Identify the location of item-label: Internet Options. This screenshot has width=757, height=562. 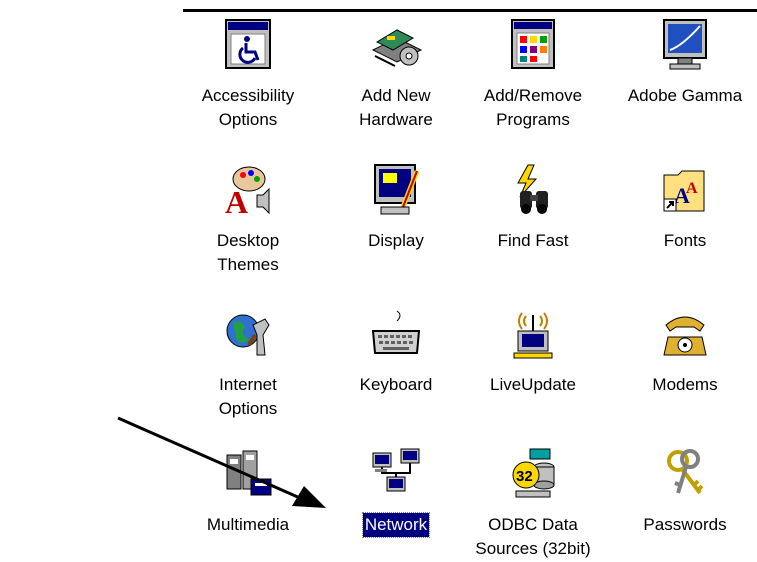
(248, 396).